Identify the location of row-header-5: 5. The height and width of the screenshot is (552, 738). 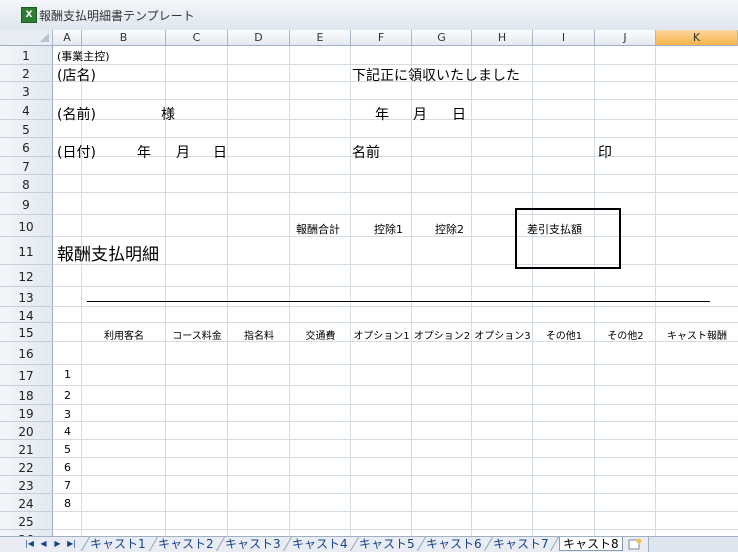
(26, 129).